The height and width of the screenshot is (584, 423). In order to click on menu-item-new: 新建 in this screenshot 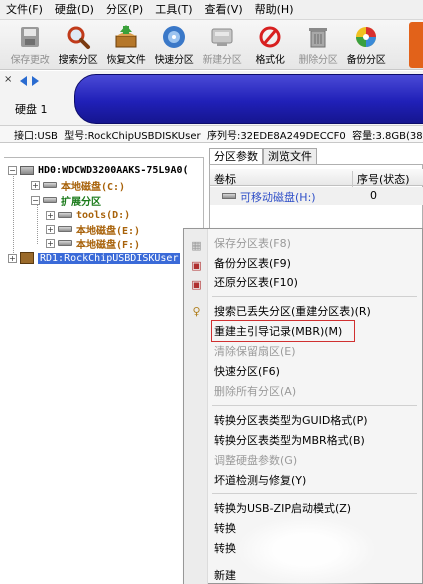, I will do `click(225, 575)`.